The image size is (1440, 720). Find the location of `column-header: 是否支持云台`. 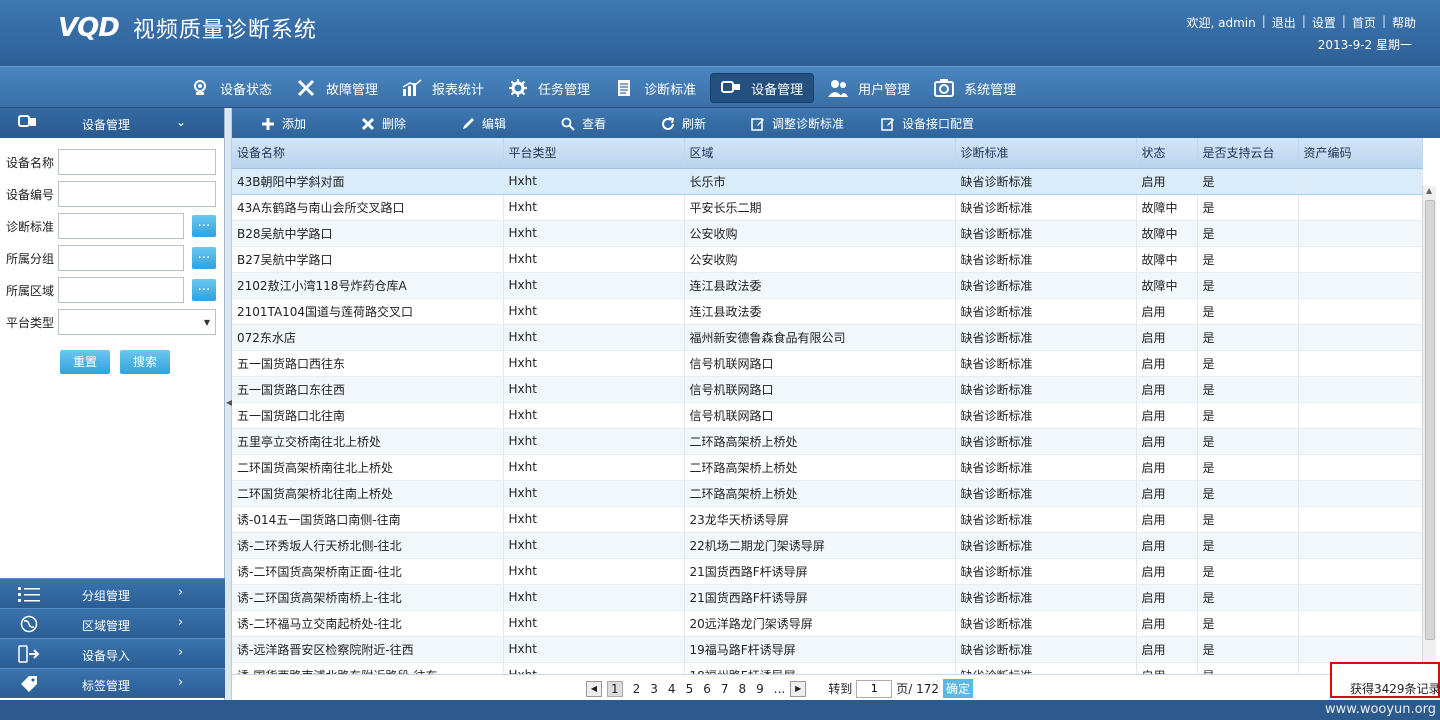

column-header: 是否支持云台 is located at coordinates (1248, 153).